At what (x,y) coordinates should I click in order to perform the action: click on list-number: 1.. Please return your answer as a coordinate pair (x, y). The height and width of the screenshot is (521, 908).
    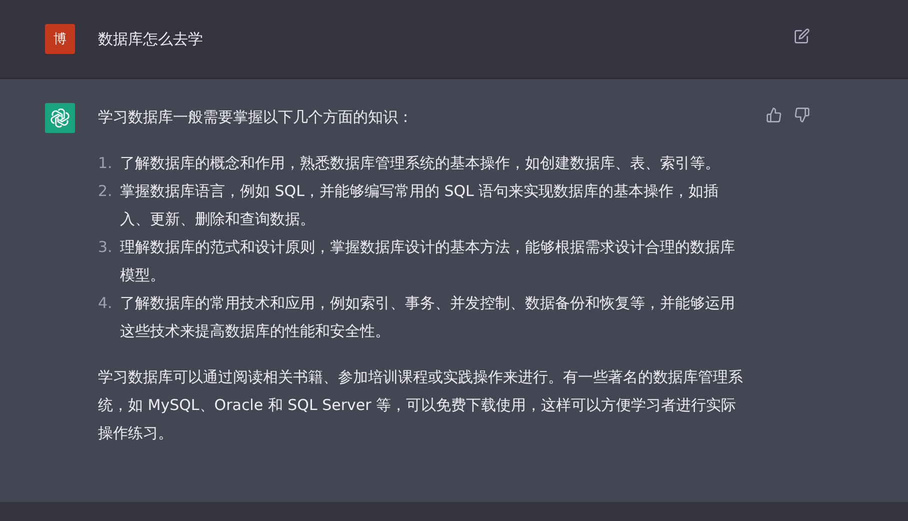
    Looking at the image, I should click on (106, 163).